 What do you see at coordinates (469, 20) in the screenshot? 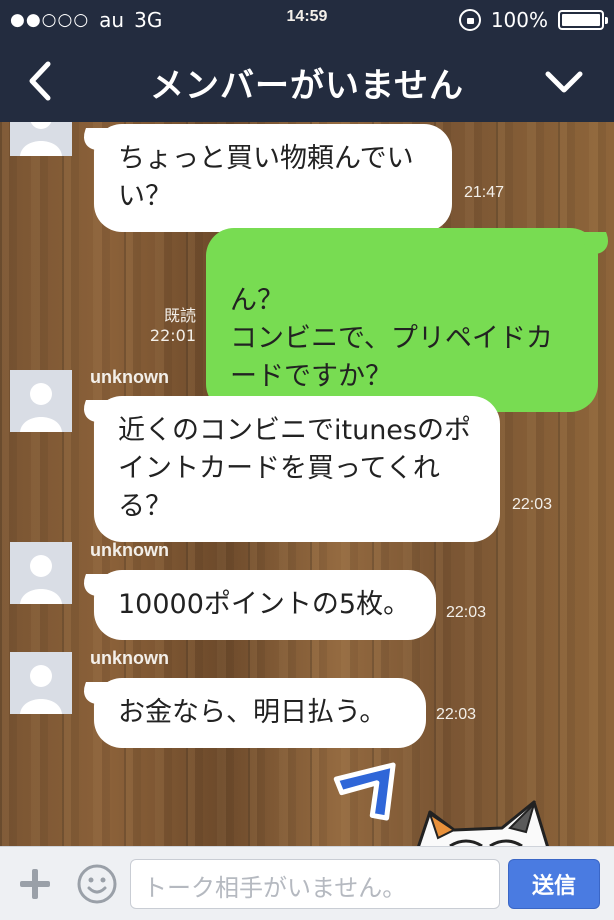
I see `rotation-lock-icon` at bounding box center [469, 20].